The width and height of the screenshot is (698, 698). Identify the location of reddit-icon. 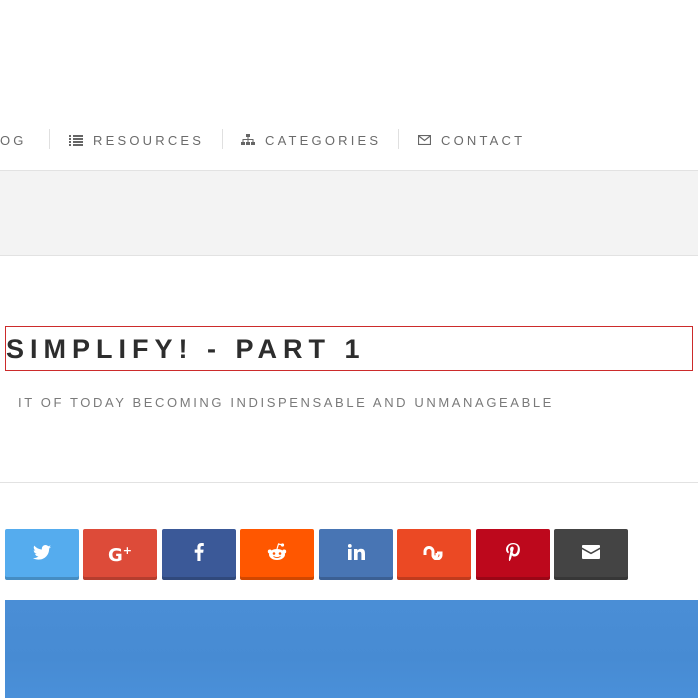
(277, 554).